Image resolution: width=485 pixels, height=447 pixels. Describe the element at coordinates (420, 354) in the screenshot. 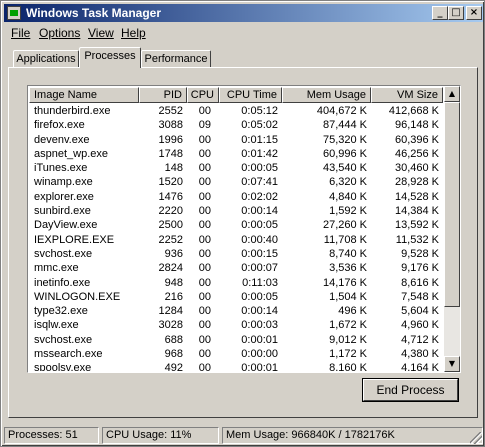

I see `cell-vm-size: 4,380 K` at that location.